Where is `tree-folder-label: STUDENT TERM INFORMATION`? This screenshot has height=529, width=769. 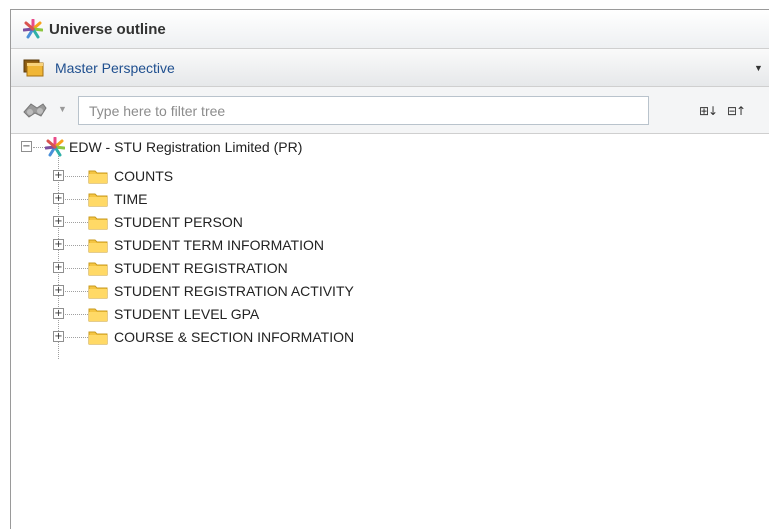
tree-folder-label: STUDENT TERM INFORMATION is located at coordinates (219, 245).